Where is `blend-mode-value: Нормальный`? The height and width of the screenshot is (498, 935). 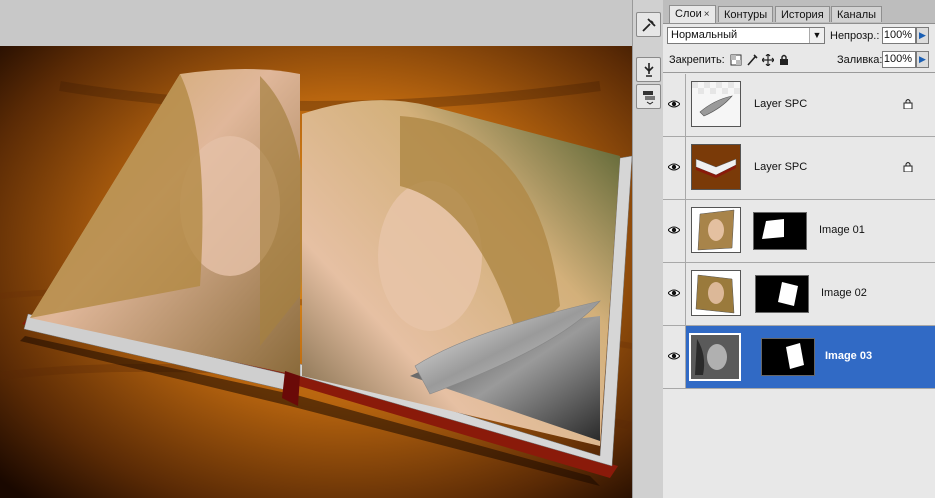 blend-mode-value: Нормальный is located at coordinates (704, 35).